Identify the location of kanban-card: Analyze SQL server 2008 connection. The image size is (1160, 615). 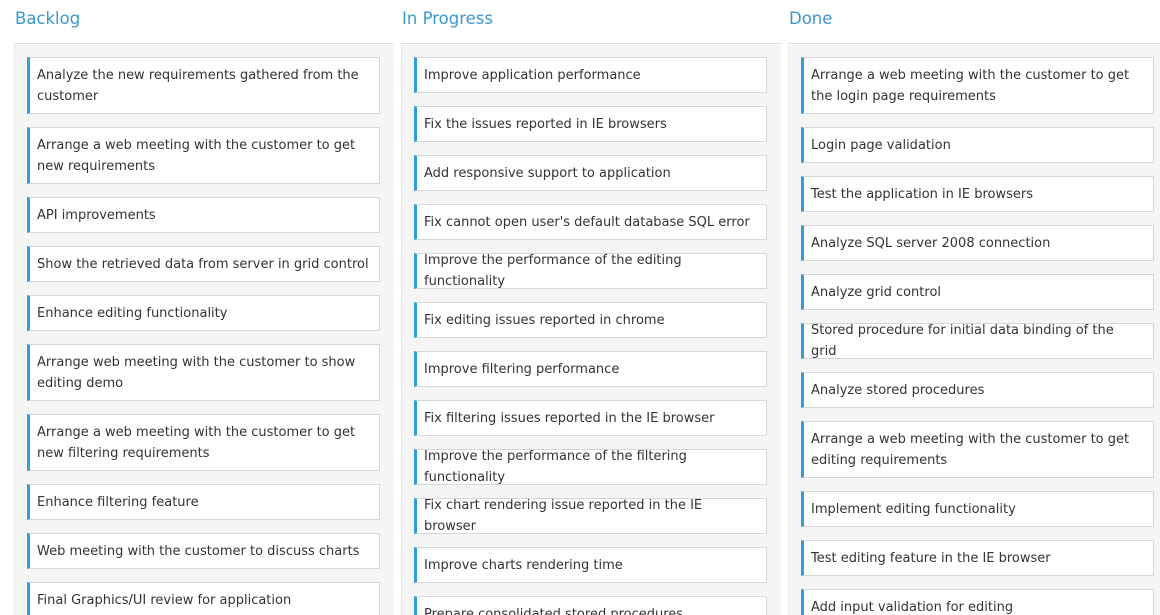
(977, 243).